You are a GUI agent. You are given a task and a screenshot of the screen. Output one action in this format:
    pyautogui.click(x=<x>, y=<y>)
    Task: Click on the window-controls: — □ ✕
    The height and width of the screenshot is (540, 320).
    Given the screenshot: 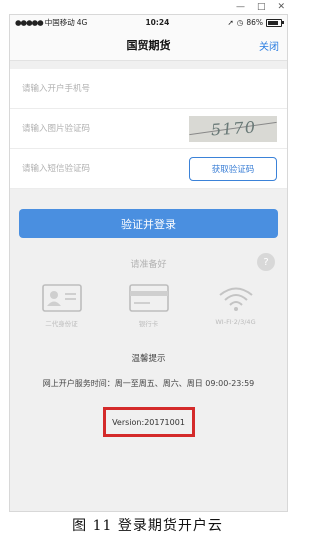 What is the action you would take?
    pyautogui.click(x=250, y=7)
    